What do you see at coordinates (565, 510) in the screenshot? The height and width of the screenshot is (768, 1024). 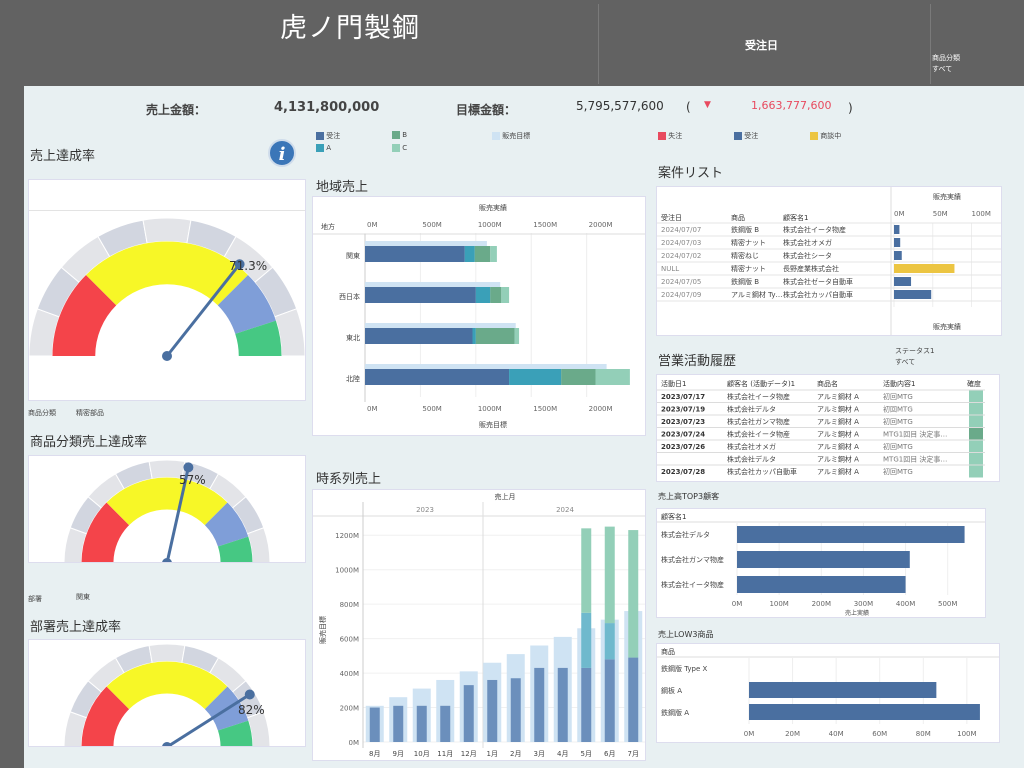 I see `timeseries-year-2024: 2024` at bounding box center [565, 510].